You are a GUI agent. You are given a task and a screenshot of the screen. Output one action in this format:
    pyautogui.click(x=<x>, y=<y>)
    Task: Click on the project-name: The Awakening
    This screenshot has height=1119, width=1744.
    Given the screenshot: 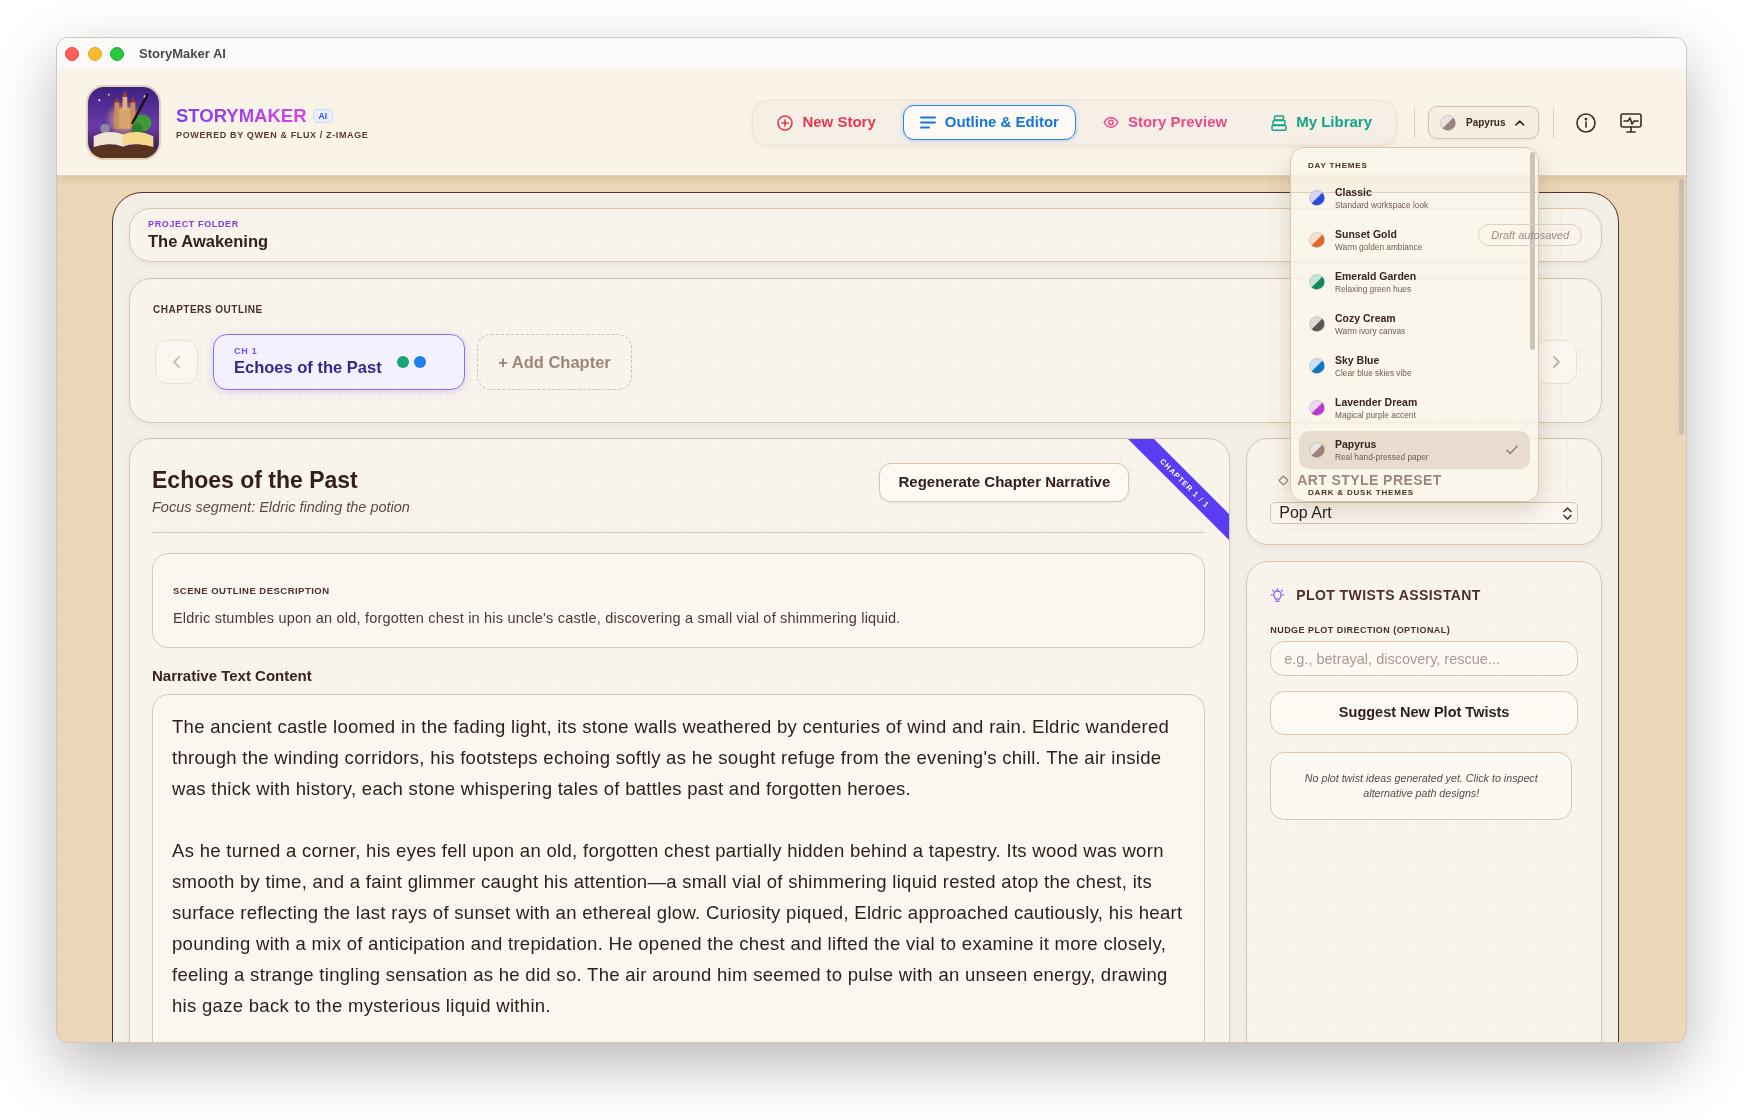 What is the action you would take?
    pyautogui.click(x=208, y=241)
    